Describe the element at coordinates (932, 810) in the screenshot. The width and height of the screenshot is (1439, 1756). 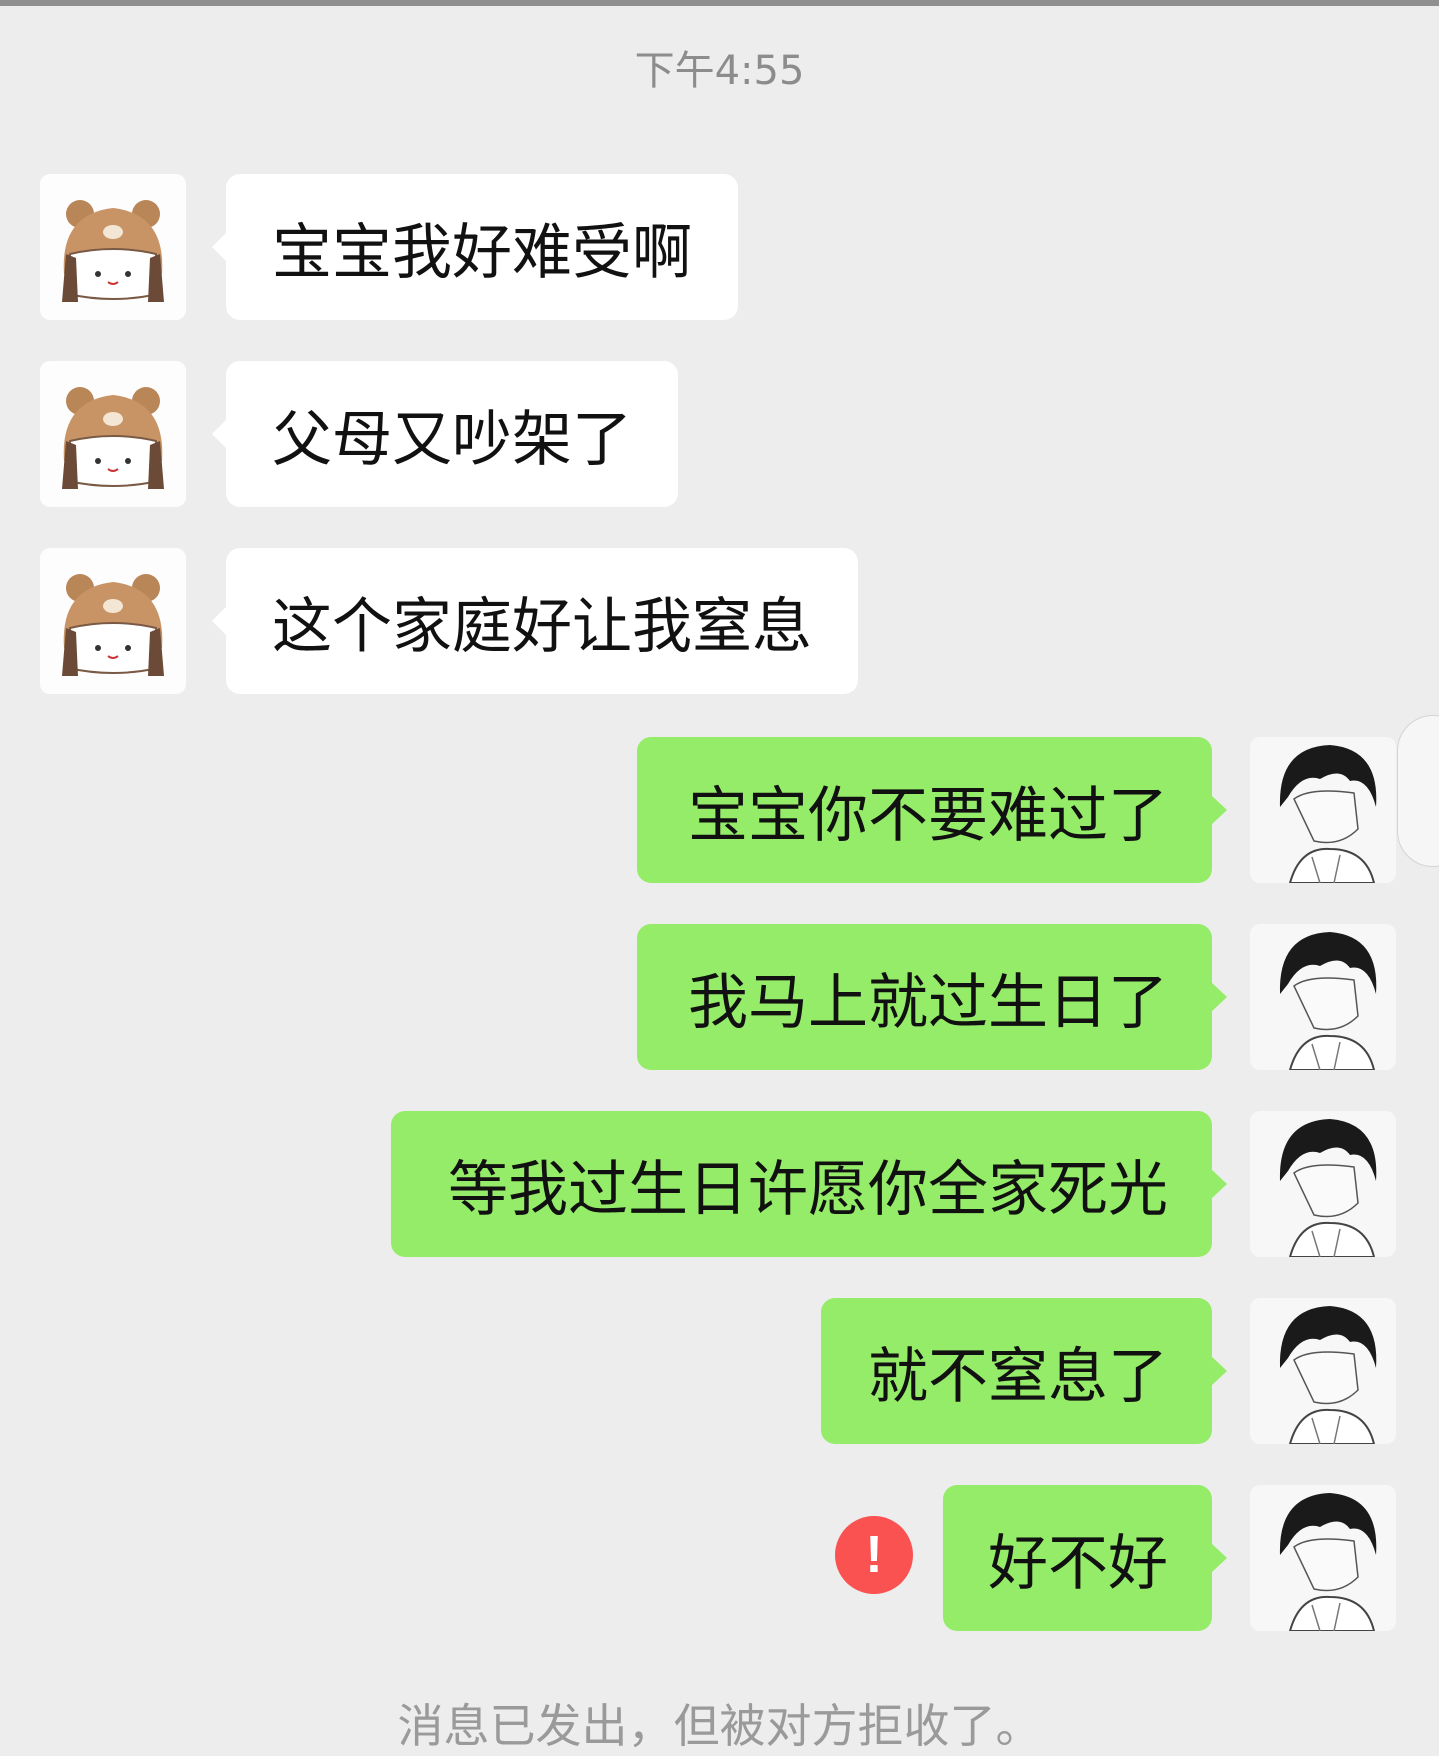
I see `outgoing-message-bubble: 宝宝你不要难过了` at that location.